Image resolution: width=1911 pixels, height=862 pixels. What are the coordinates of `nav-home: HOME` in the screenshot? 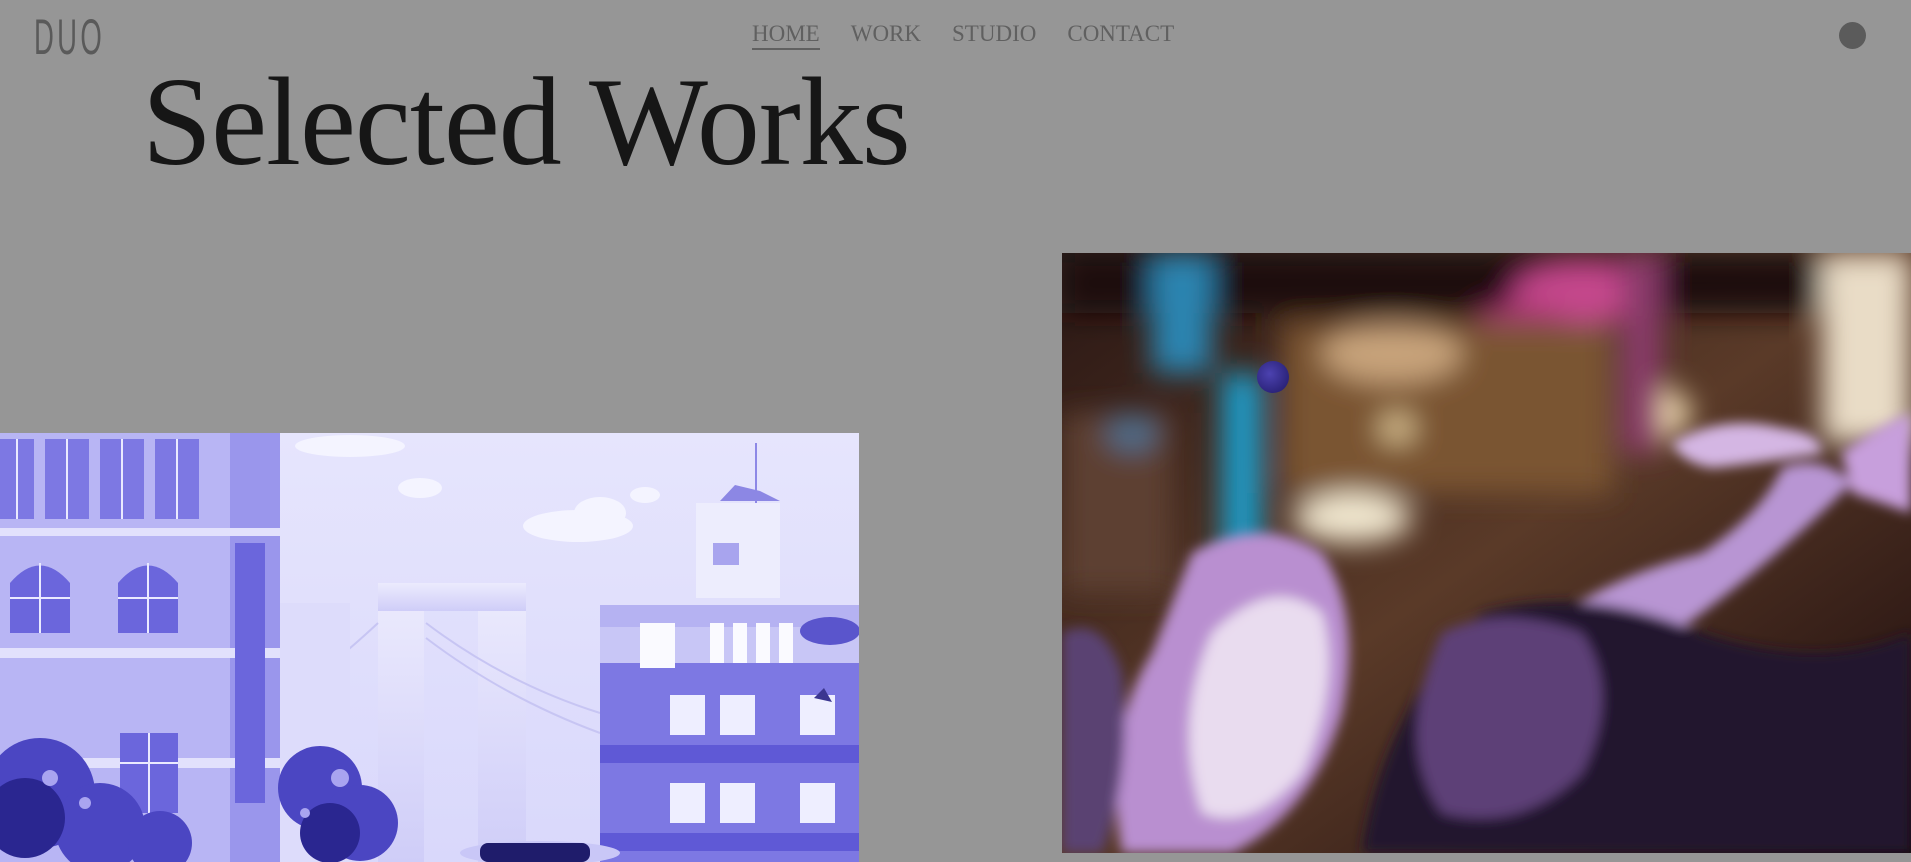 It's located at (786, 35).